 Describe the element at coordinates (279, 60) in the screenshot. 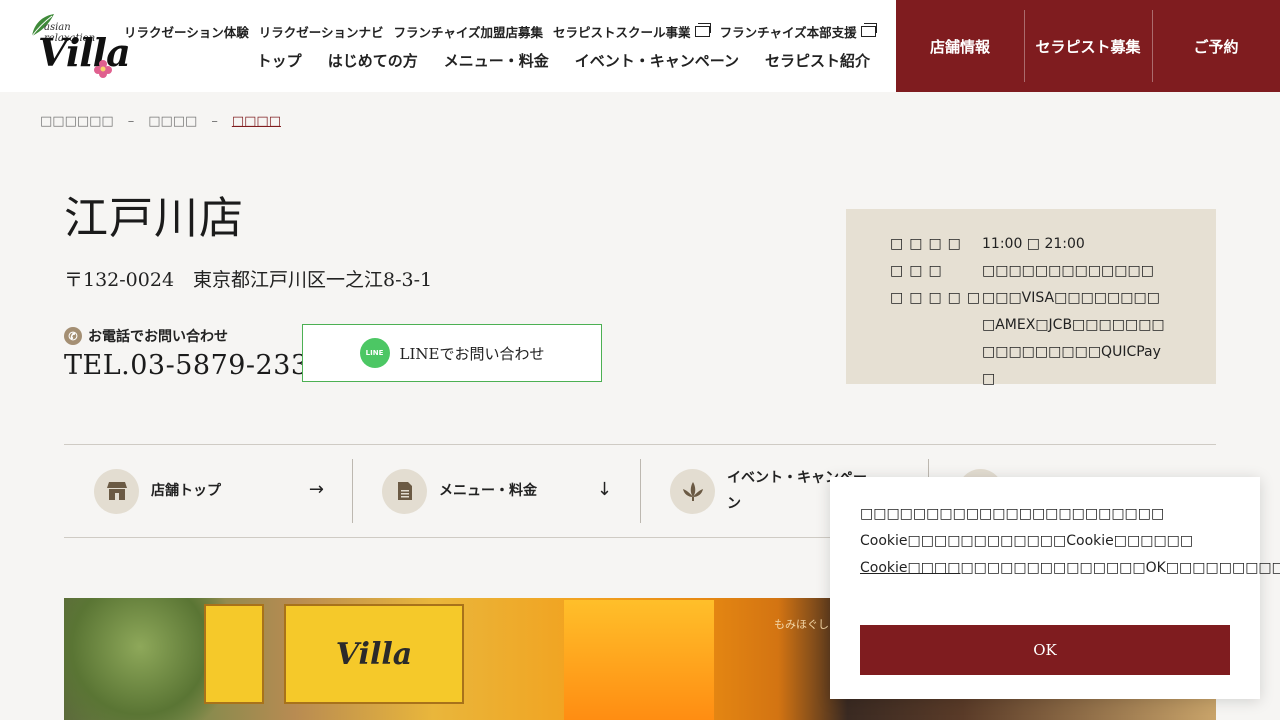

I see `nav-top: トップ` at that location.